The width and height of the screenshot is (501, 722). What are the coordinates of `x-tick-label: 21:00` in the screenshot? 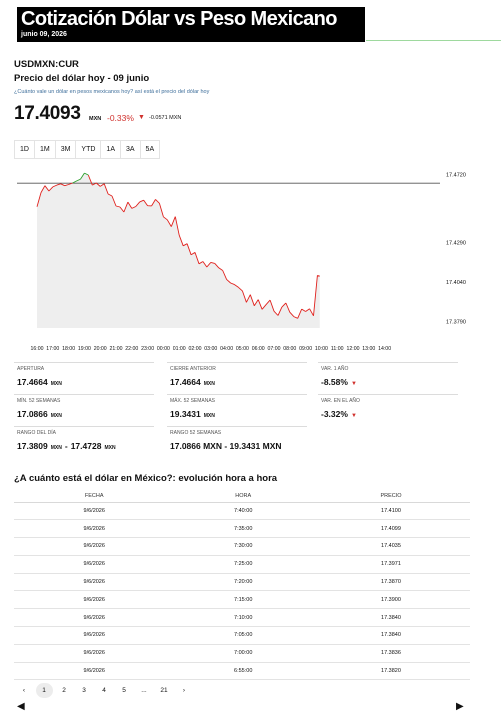 It's located at (116, 349).